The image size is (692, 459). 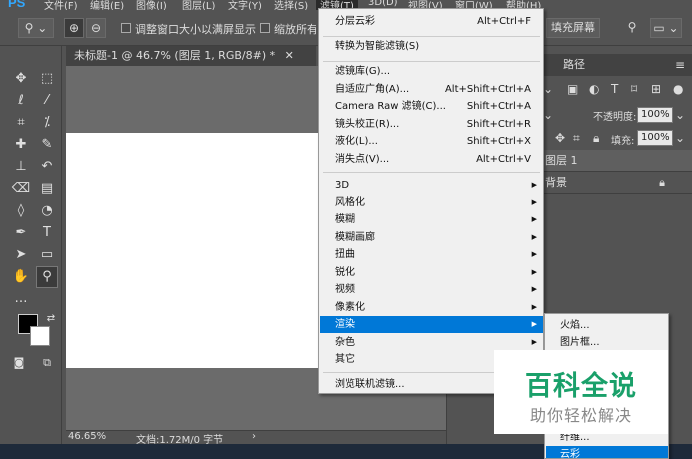 I want to click on eraser-tool-icon: ⌫, so click(x=21, y=189).